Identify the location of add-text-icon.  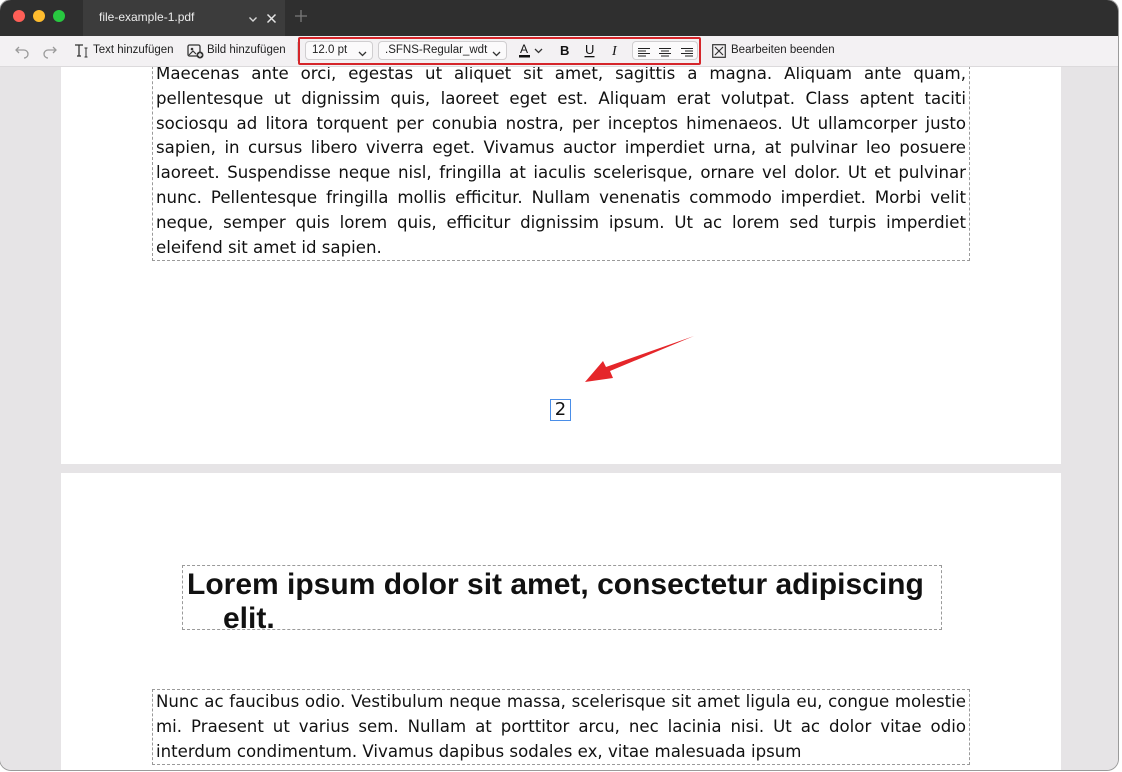
(82, 53).